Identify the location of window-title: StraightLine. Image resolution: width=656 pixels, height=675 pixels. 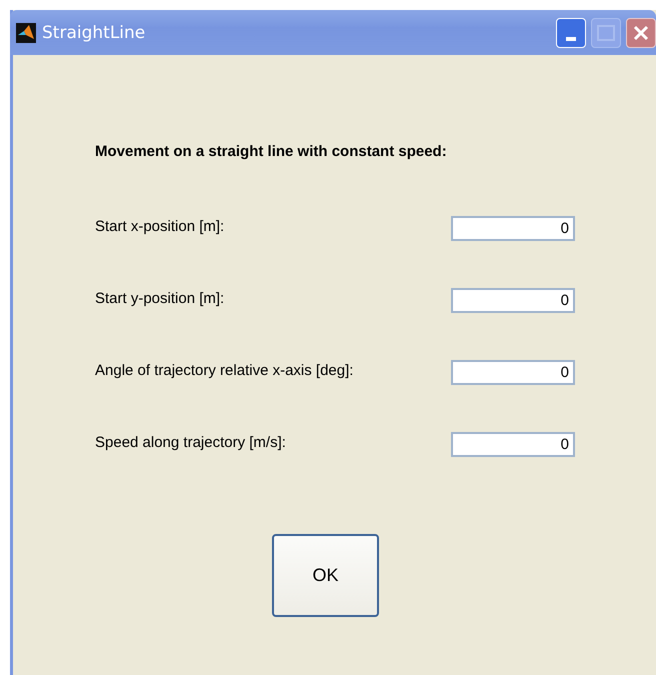
(94, 32).